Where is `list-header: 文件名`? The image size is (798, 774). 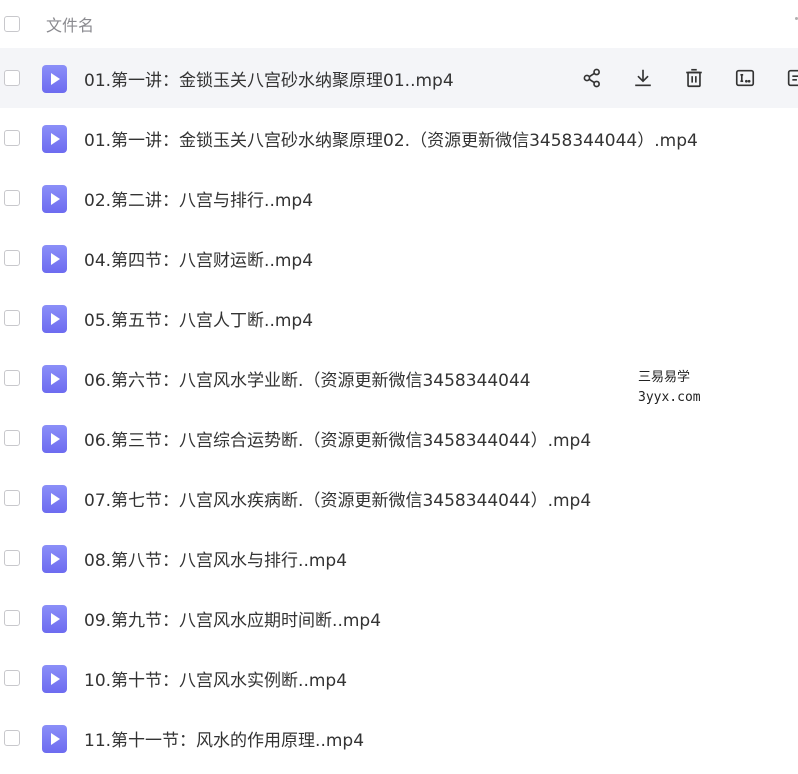
list-header: 文件名 is located at coordinates (399, 24).